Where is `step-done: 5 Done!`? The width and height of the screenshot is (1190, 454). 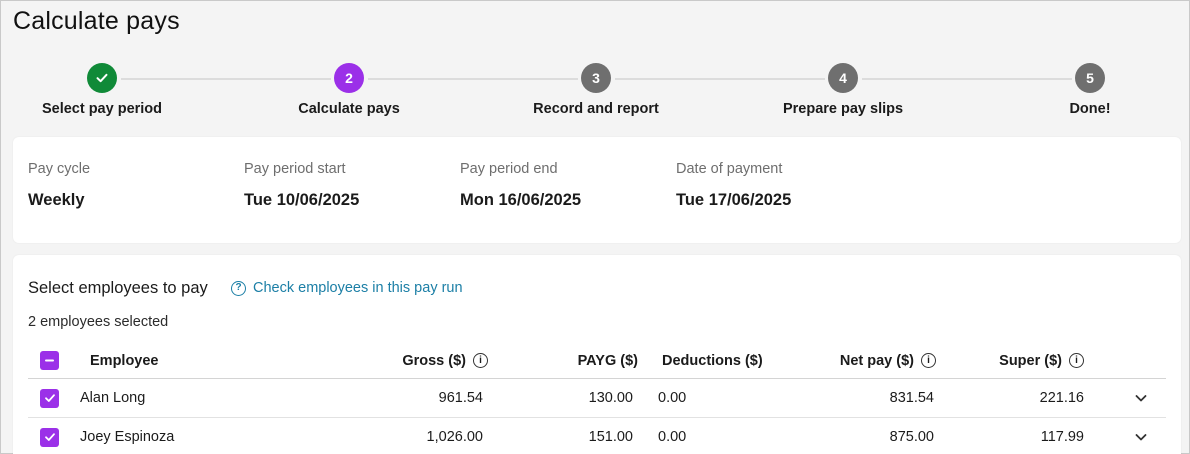
step-done: 5 Done! is located at coordinates (1090, 90).